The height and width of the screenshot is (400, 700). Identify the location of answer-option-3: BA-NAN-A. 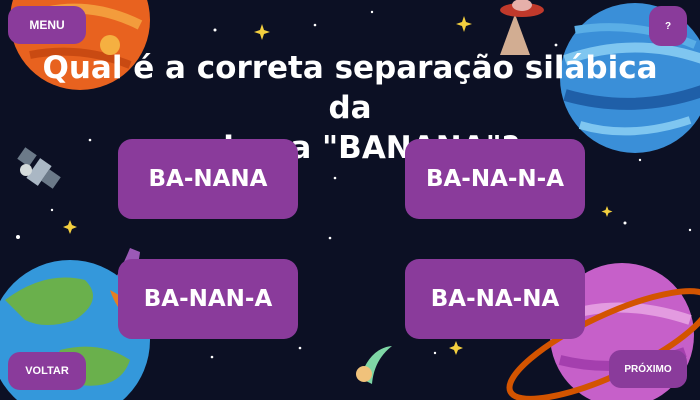
(208, 299).